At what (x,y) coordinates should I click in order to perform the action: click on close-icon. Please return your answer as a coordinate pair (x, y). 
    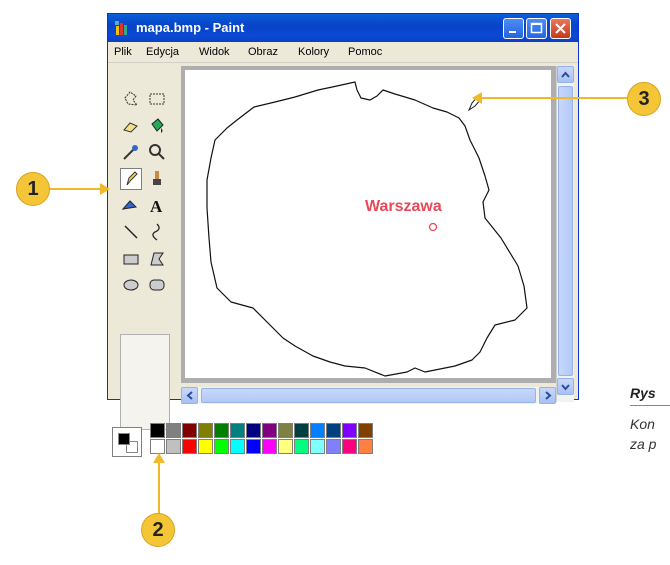
    Looking at the image, I should click on (560, 28).